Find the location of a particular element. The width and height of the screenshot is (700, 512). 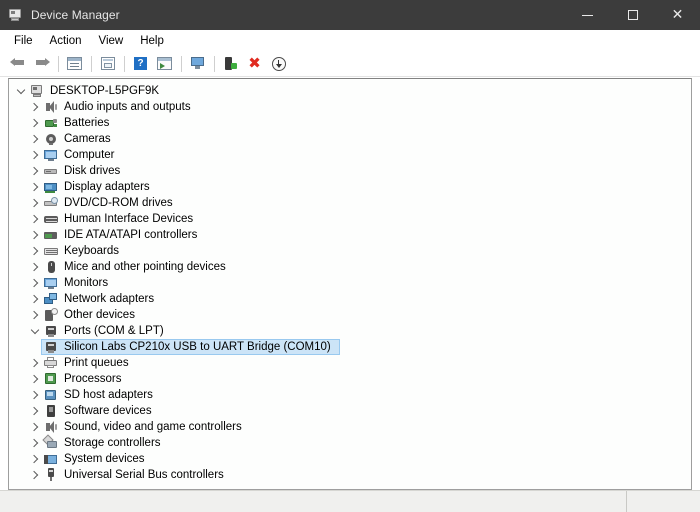

update-driver-button is located at coordinates (107, 64).